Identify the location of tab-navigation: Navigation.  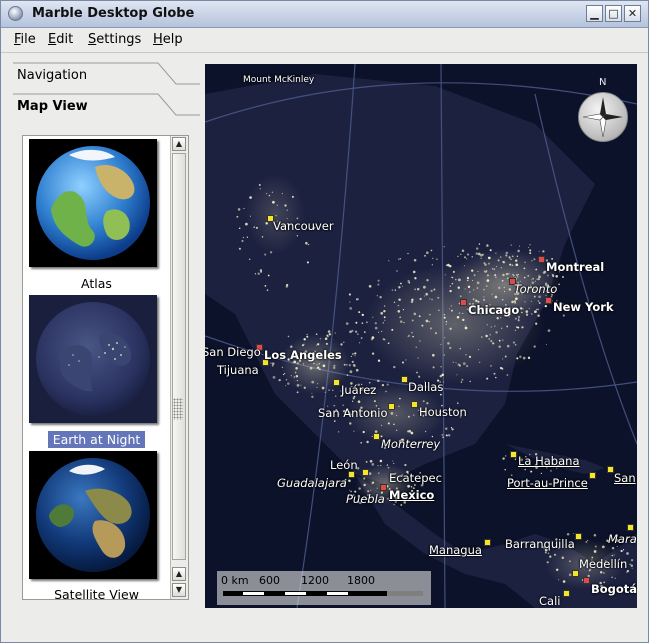
(100, 75).